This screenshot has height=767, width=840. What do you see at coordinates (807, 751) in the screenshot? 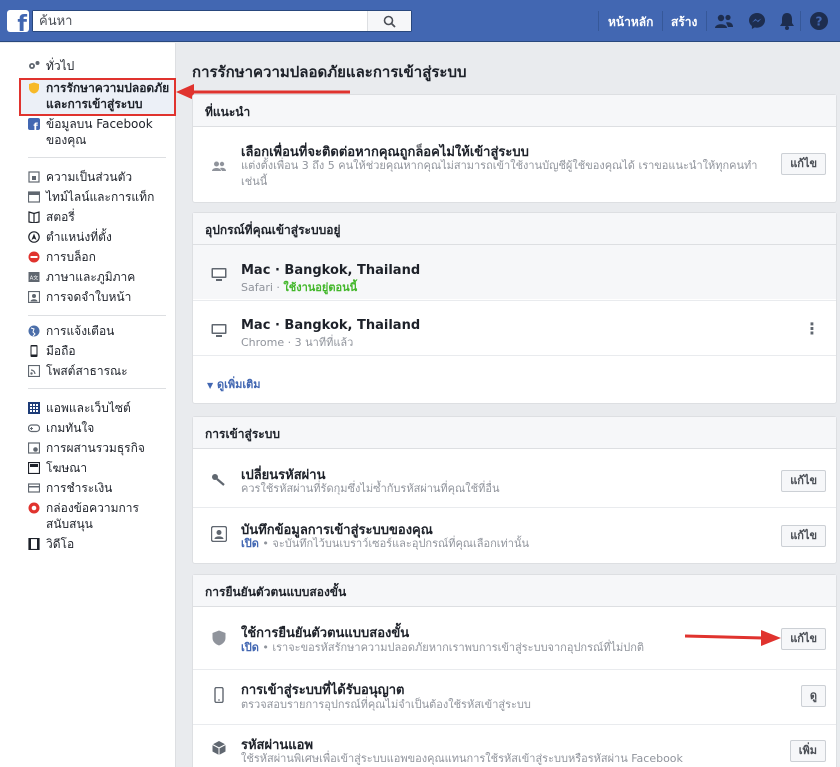
I see `add-app-password-button: เพิ่ม` at bounding box center [807, 751].